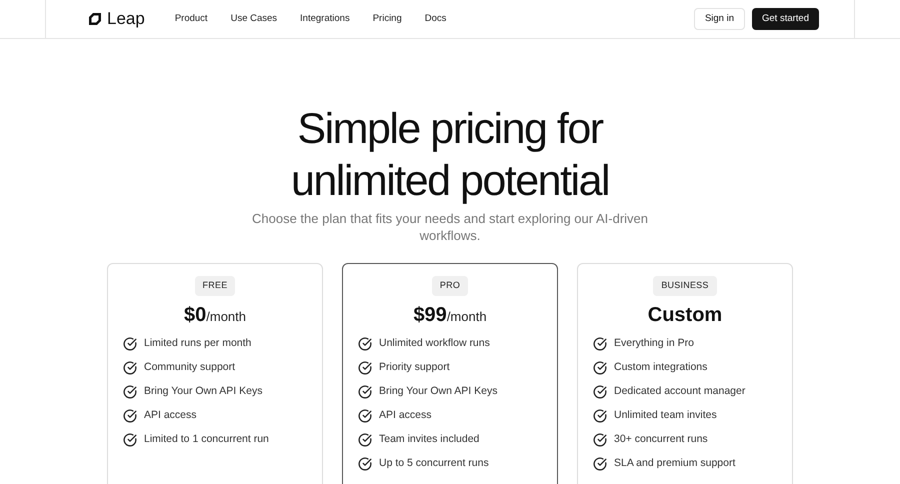  I want to click on feature-text: Community support, so click(190, 367).